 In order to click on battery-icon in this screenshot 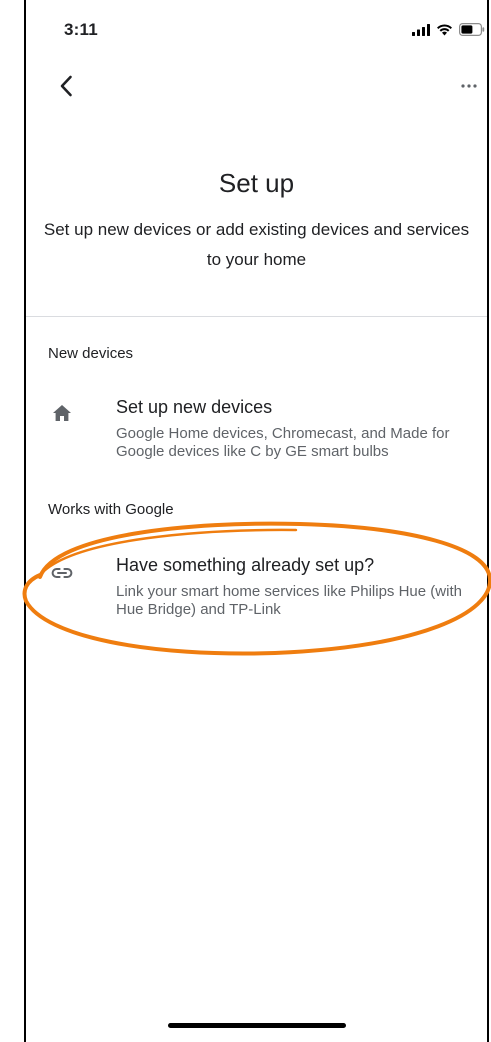, I will do `click(472, 32)`.